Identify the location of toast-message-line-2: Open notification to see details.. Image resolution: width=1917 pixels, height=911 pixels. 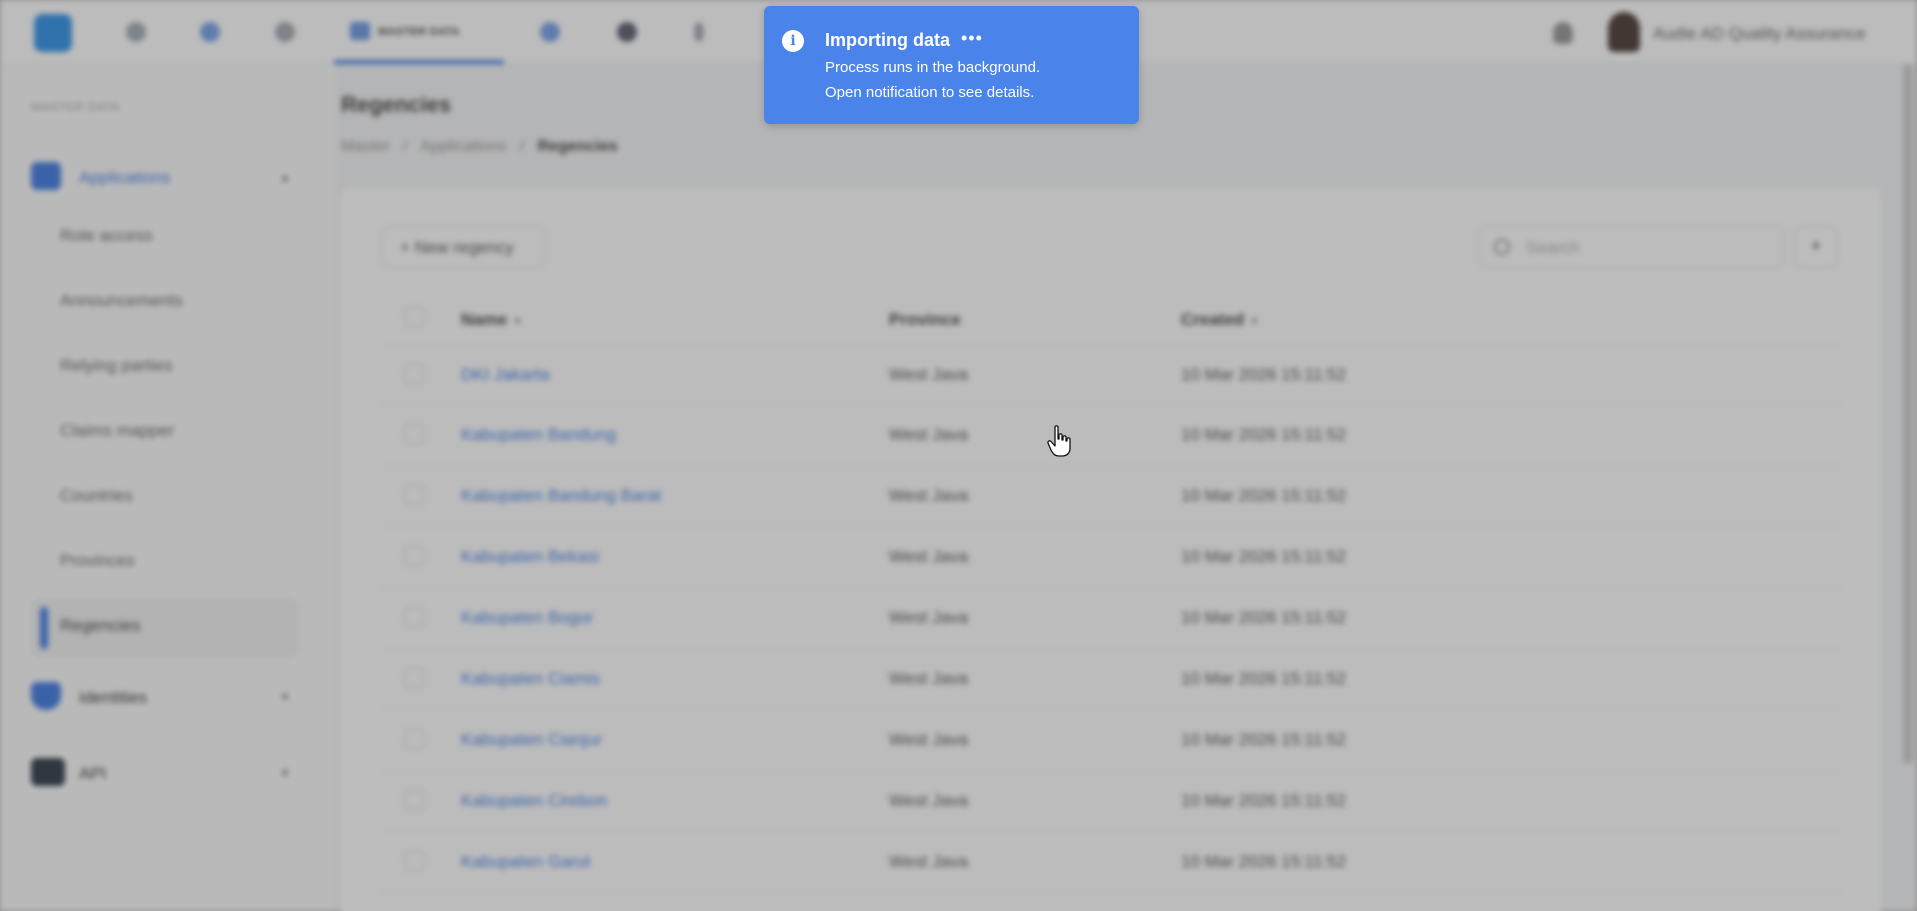
(930, 92).